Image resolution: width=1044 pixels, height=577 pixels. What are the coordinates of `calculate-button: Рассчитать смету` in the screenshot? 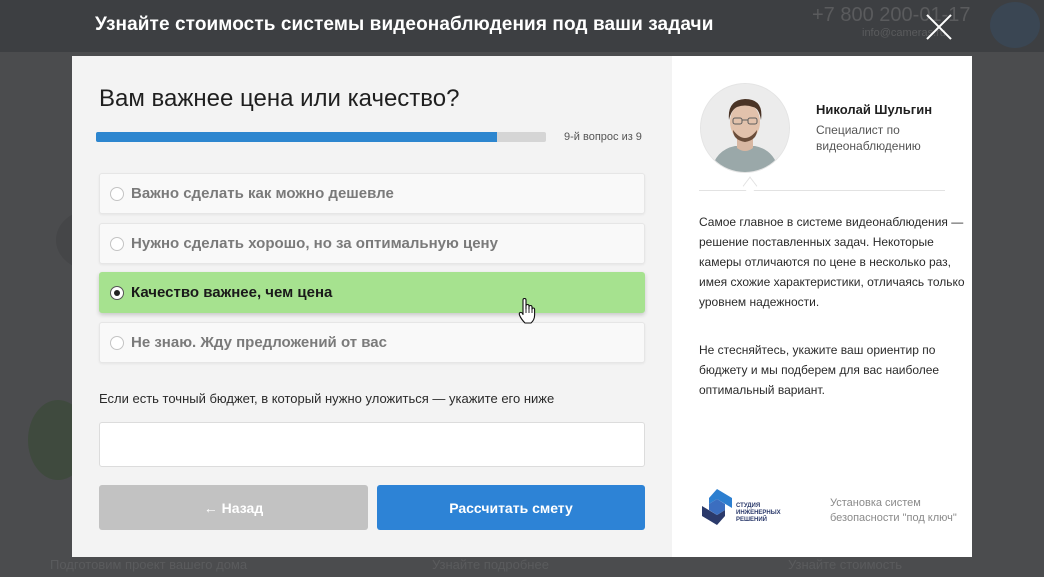 It's located at (511, 507).